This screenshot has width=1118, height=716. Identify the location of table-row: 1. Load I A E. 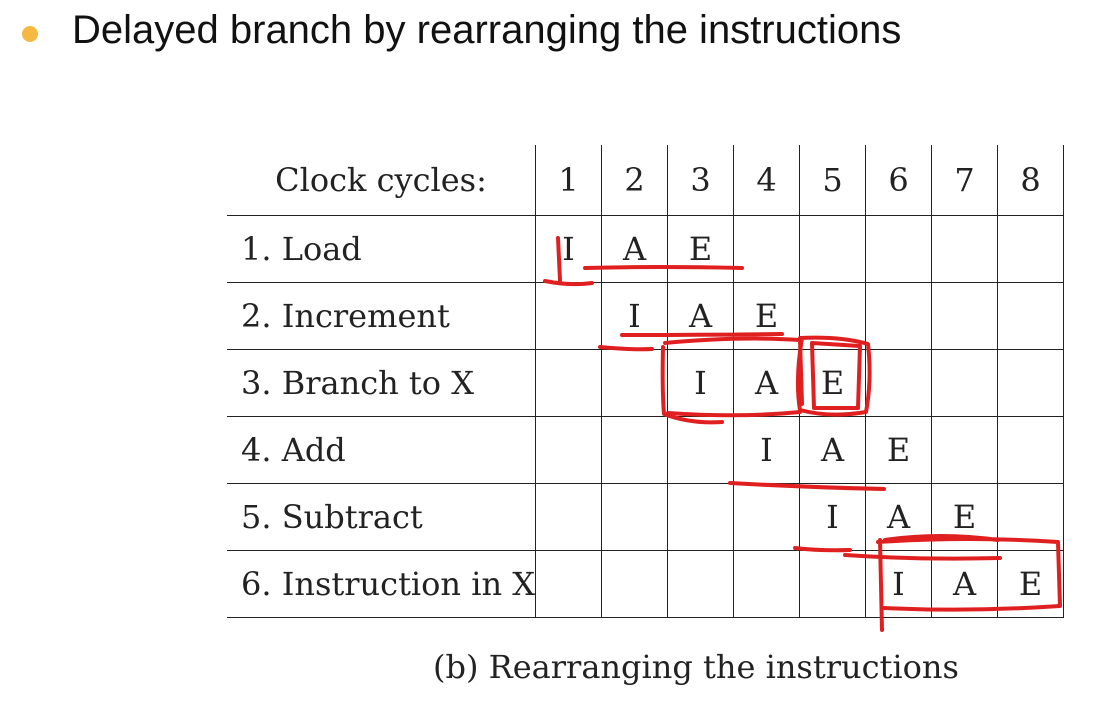
(645, 249).